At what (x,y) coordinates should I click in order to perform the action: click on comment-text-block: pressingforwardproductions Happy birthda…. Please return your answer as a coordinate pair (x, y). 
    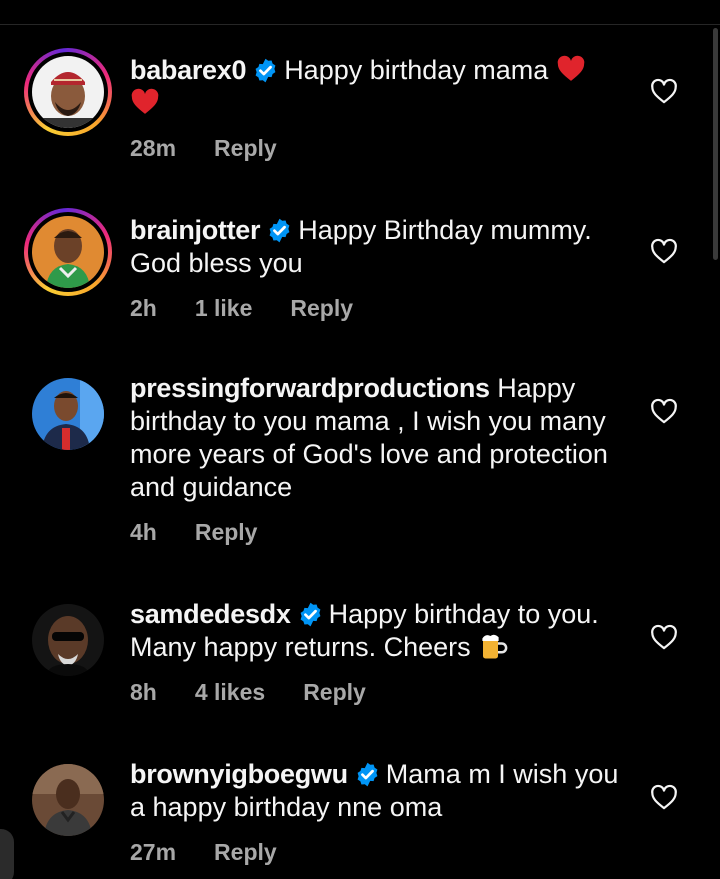
    Looking at the image, I should click on (380, 438).